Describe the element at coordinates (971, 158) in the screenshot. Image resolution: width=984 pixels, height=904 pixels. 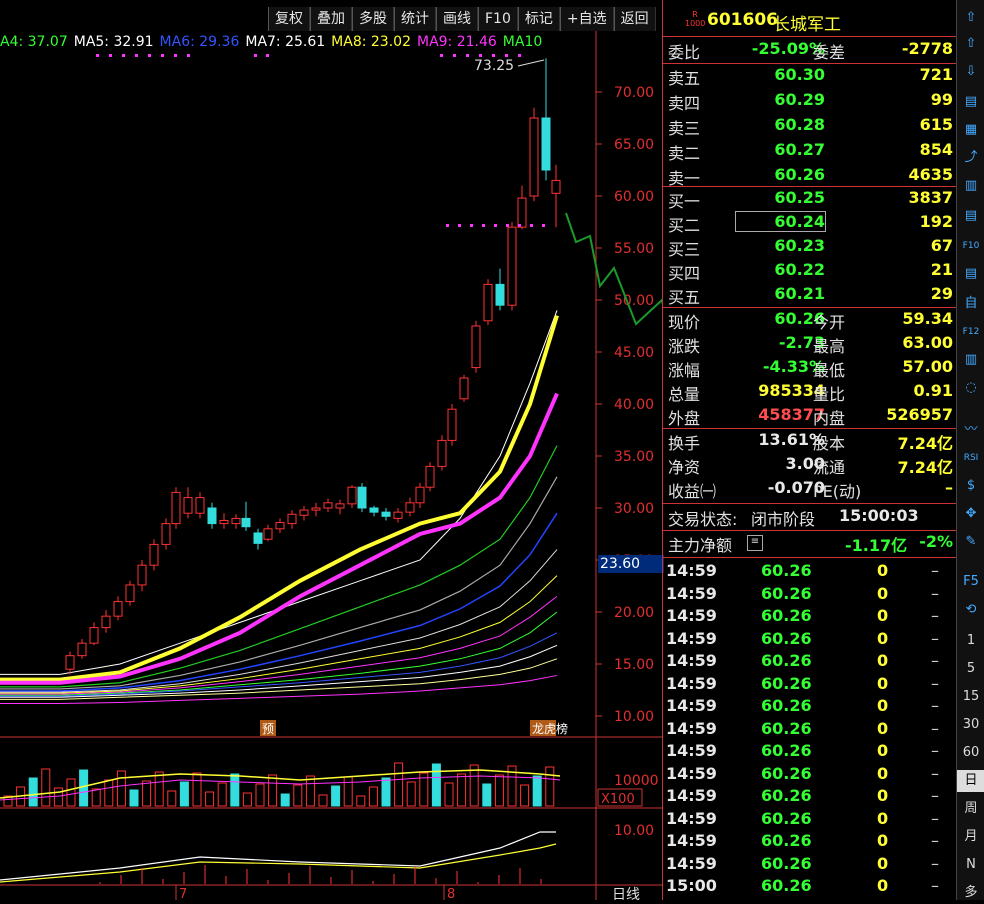
I see `side-tool-icon: ⤴` at that location.